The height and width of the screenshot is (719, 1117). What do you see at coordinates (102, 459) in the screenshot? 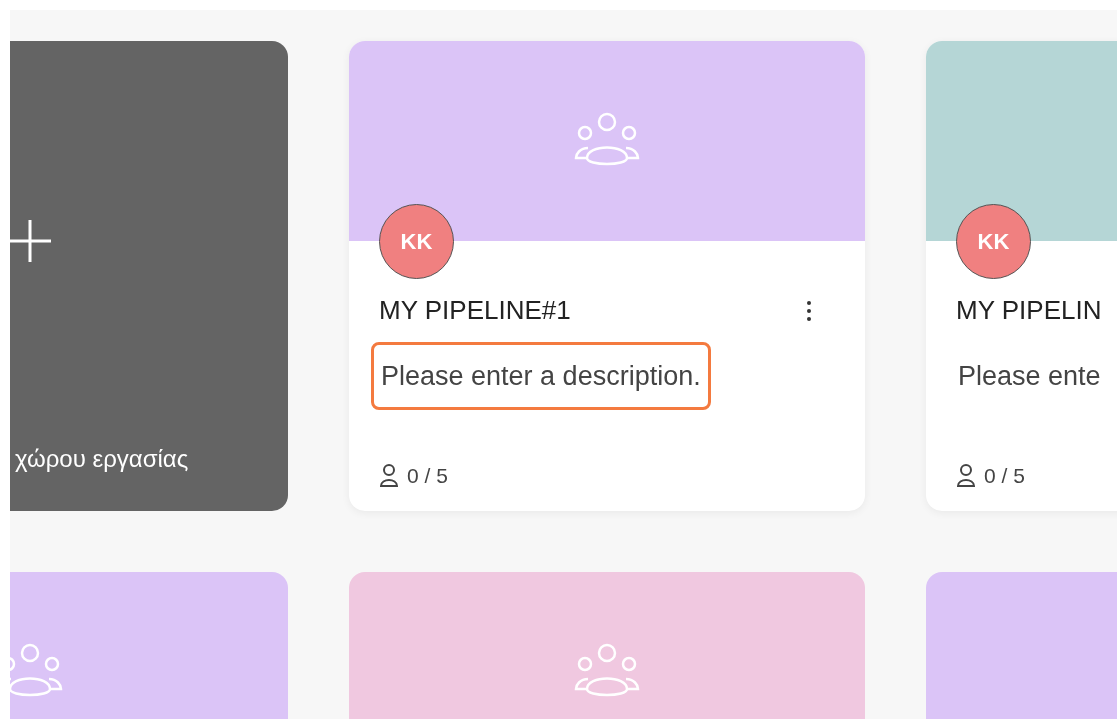
I see `create-workspace-label: χώρου εργασίας` at bounding box center [102, 459].